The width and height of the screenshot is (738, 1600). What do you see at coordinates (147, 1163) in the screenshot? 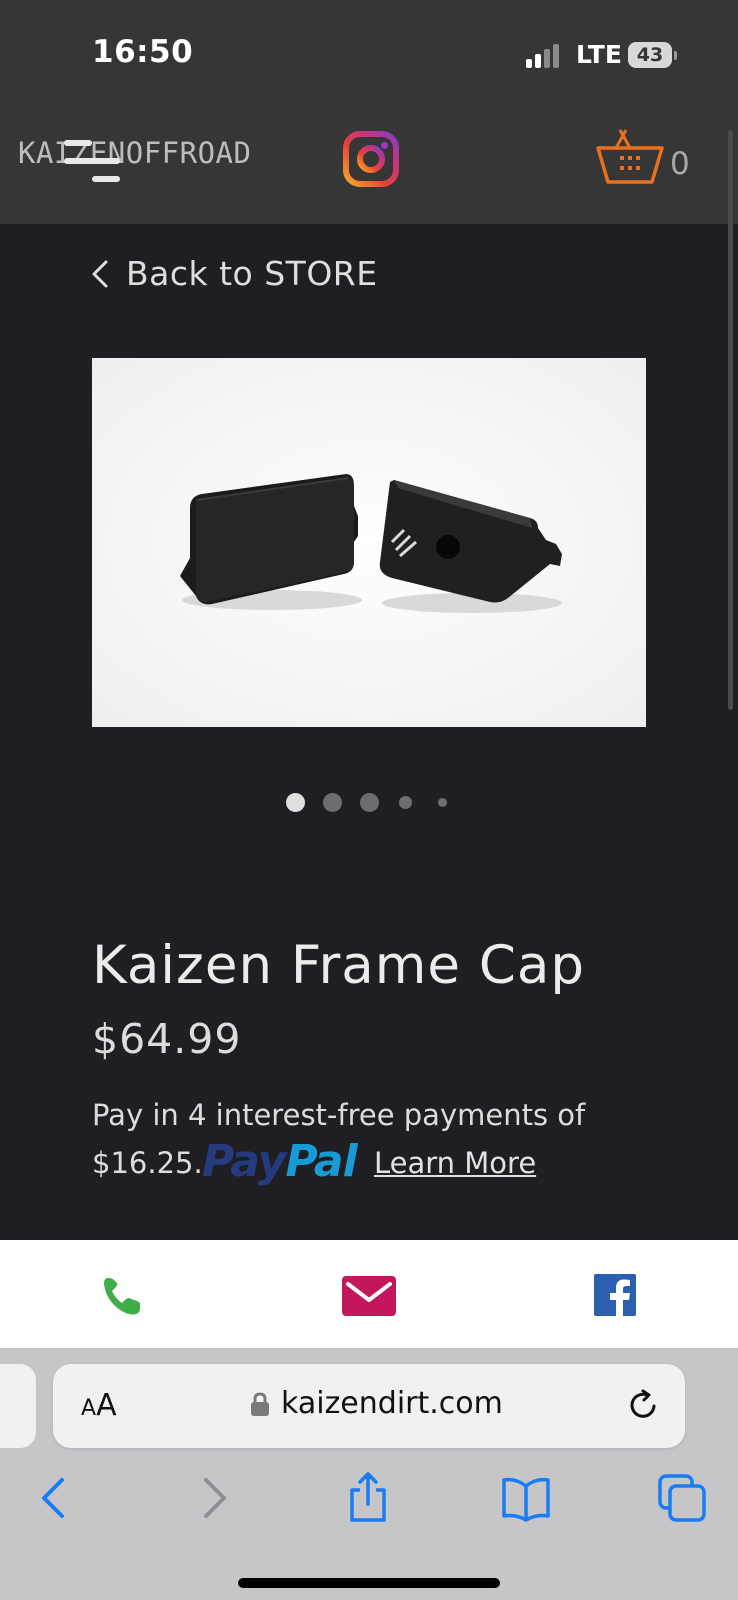
I see `paylater-amount: $16.25.` at bounding box center [147, 1163].